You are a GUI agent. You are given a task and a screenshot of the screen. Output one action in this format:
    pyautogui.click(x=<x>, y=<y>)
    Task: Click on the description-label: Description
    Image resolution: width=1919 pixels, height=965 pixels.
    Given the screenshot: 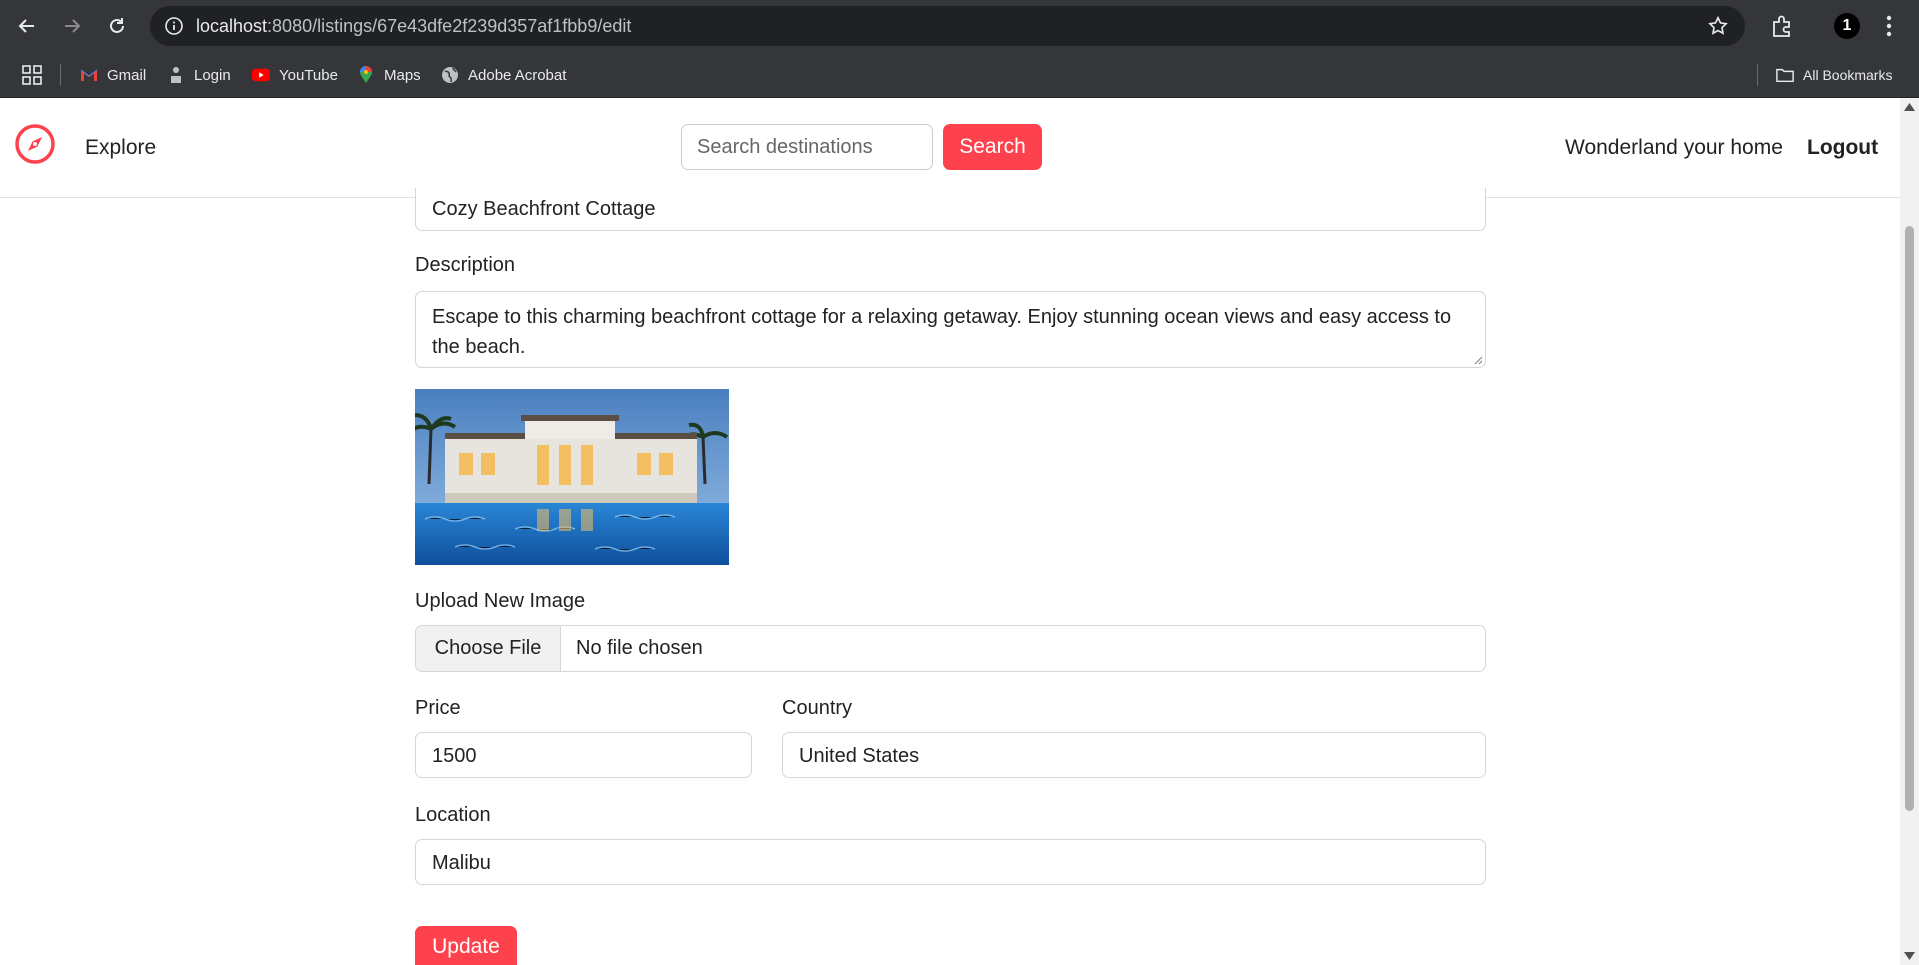 What is the action you would take?
    pyautogui.click(x=465, y=265)
    